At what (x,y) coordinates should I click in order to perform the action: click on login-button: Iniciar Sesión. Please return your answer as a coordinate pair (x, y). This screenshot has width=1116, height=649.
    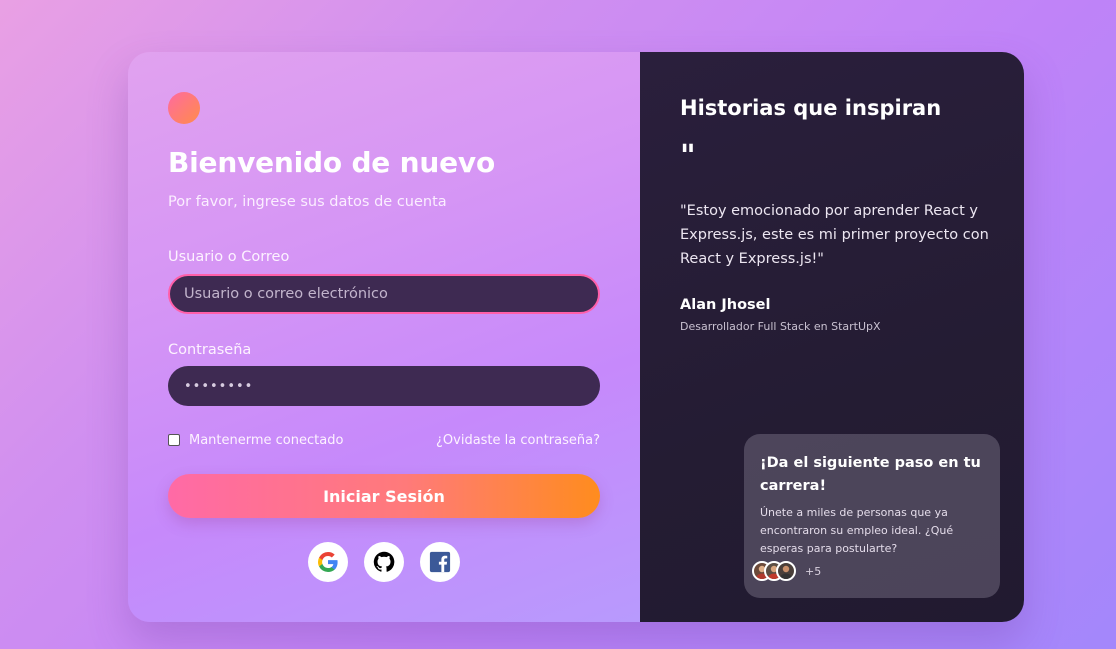
    Looking at the image, I should click on (384, 496).